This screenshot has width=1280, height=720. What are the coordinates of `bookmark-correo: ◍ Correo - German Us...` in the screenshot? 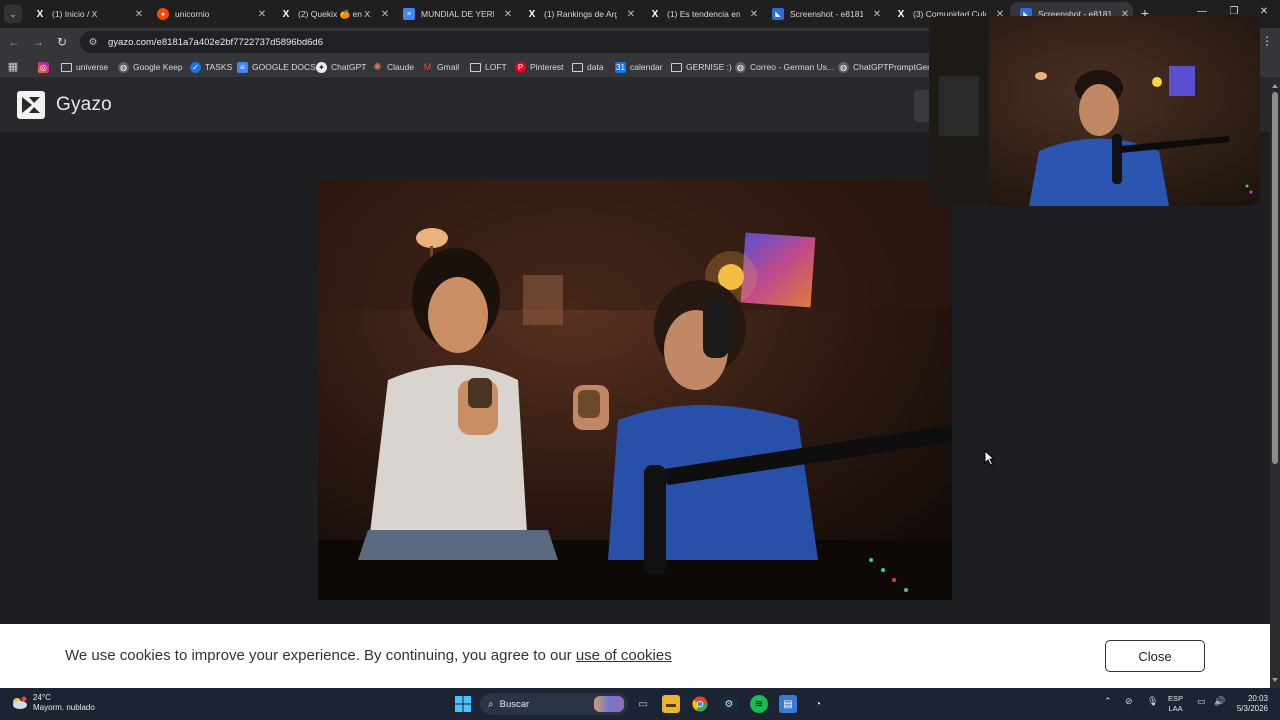 It's located at (784, 67).